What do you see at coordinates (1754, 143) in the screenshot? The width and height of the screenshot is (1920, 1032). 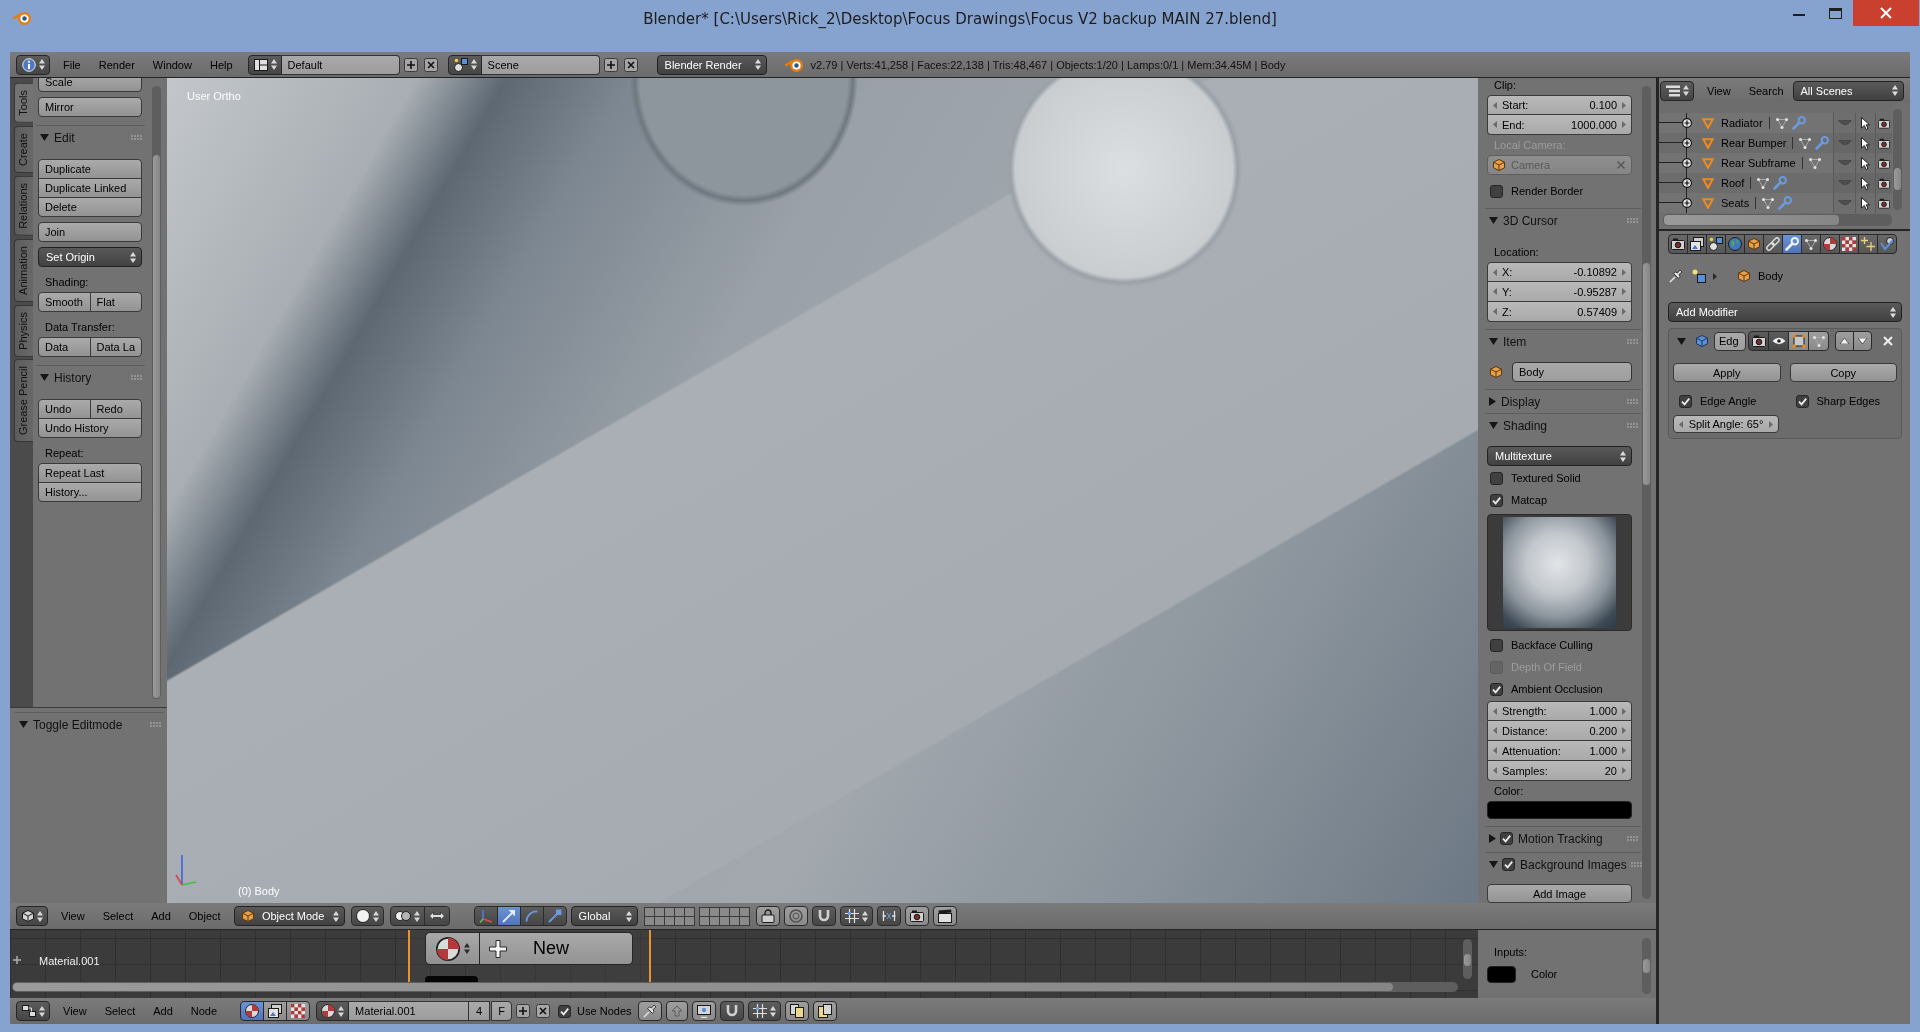 I see `object-name: Rear Bumper` at bounding box center [1754, 143].